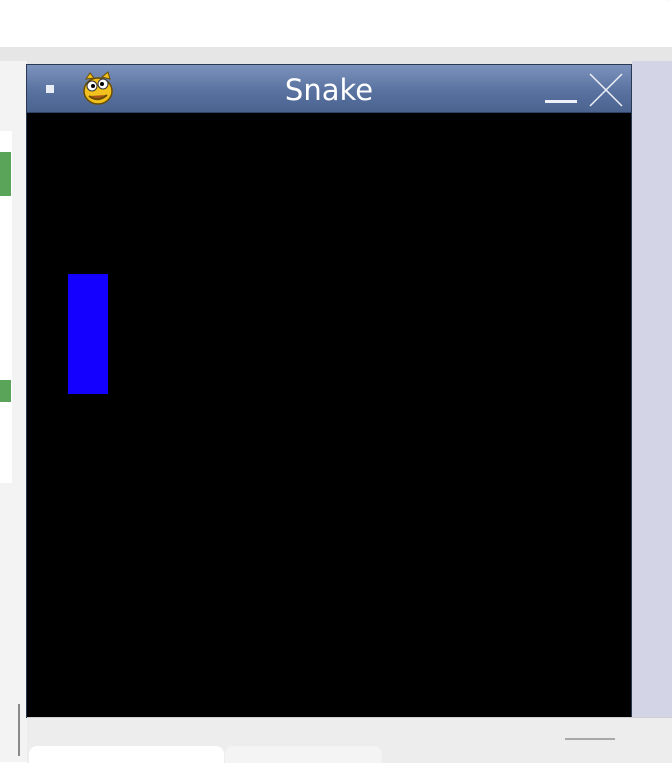 The width and height of the screenshot is (672, 763). I want to click on close-icon, so click(606, 90).